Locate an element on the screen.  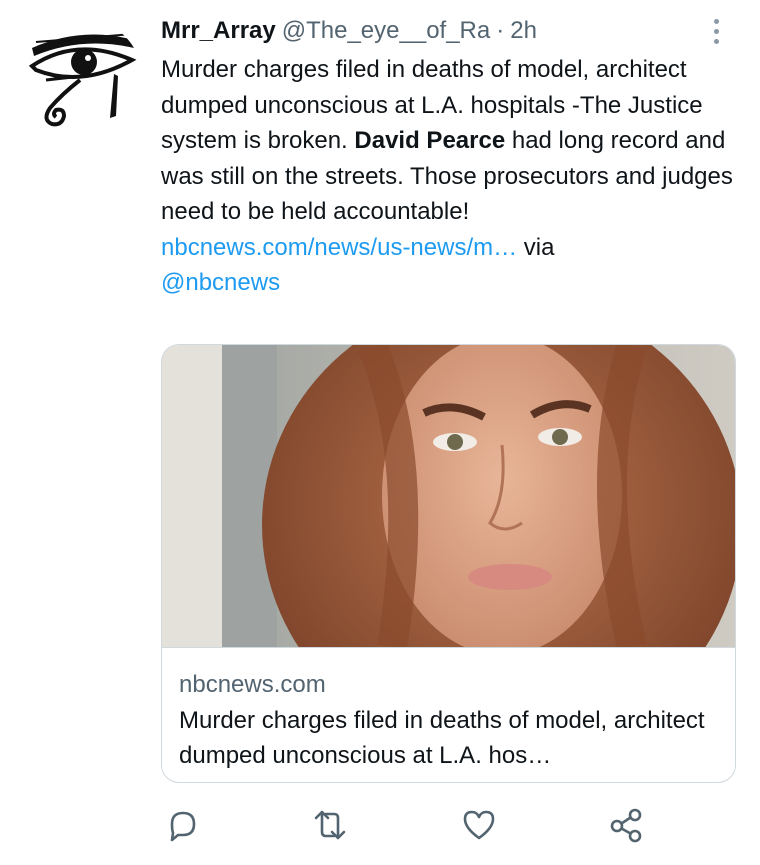
retweet-button is located at coordinates (330, 825).